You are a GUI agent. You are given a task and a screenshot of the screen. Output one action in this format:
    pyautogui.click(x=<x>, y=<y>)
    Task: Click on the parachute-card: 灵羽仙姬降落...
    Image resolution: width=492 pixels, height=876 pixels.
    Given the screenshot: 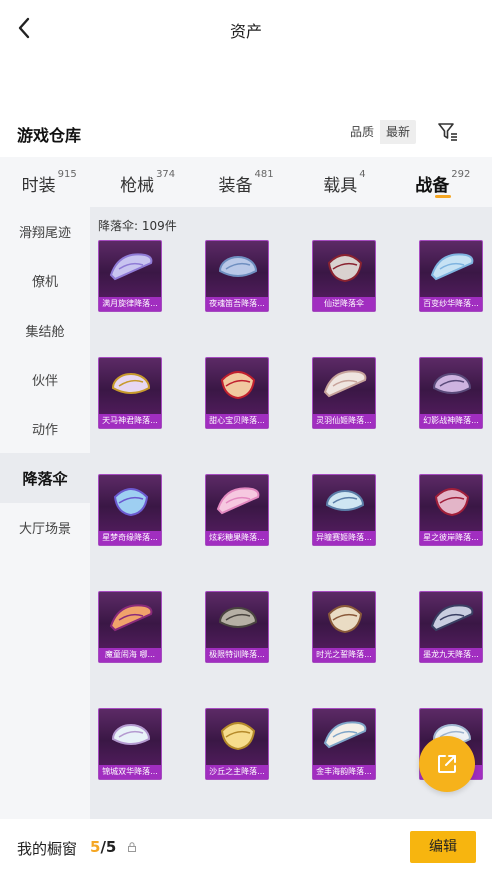 What is the action you would take?
    pyautogui.click(x=344, y=393)
    